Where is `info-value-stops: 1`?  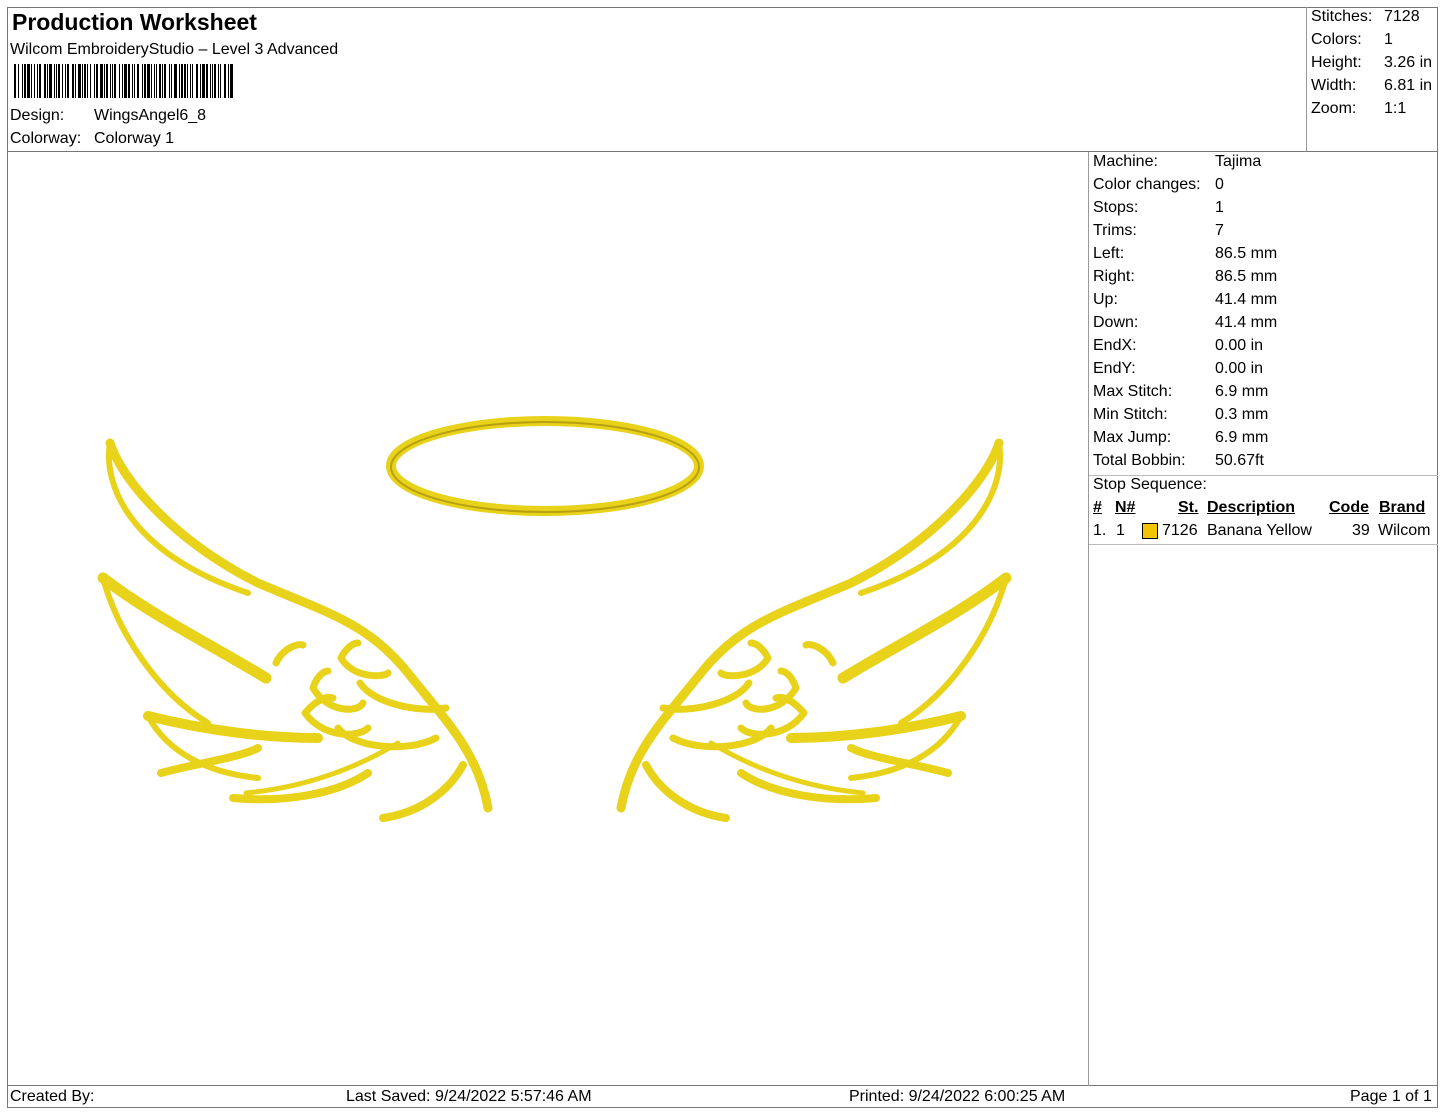
info-value-stops: 1 is located at coordinates (1219, 207).